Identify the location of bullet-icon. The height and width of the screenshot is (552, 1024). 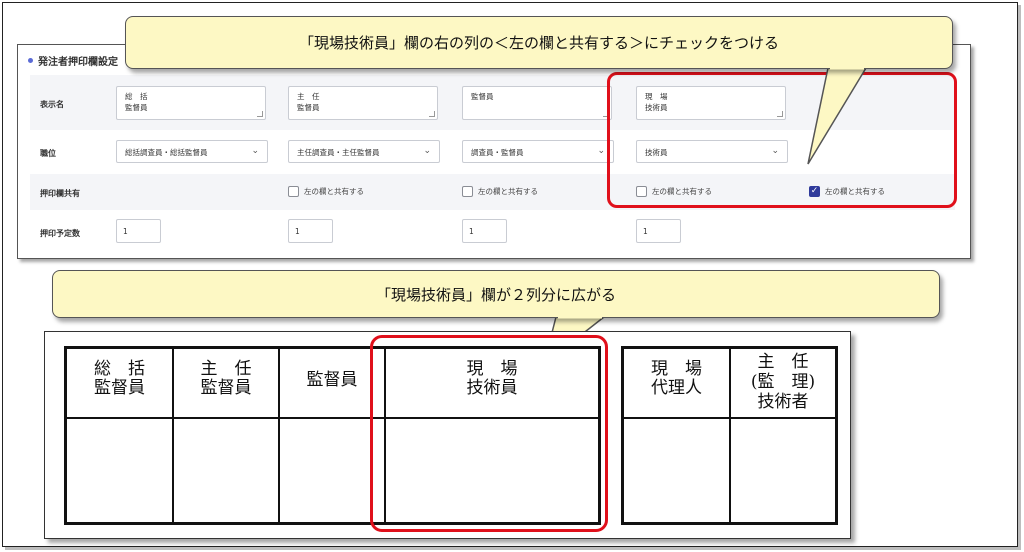
(30, 60).